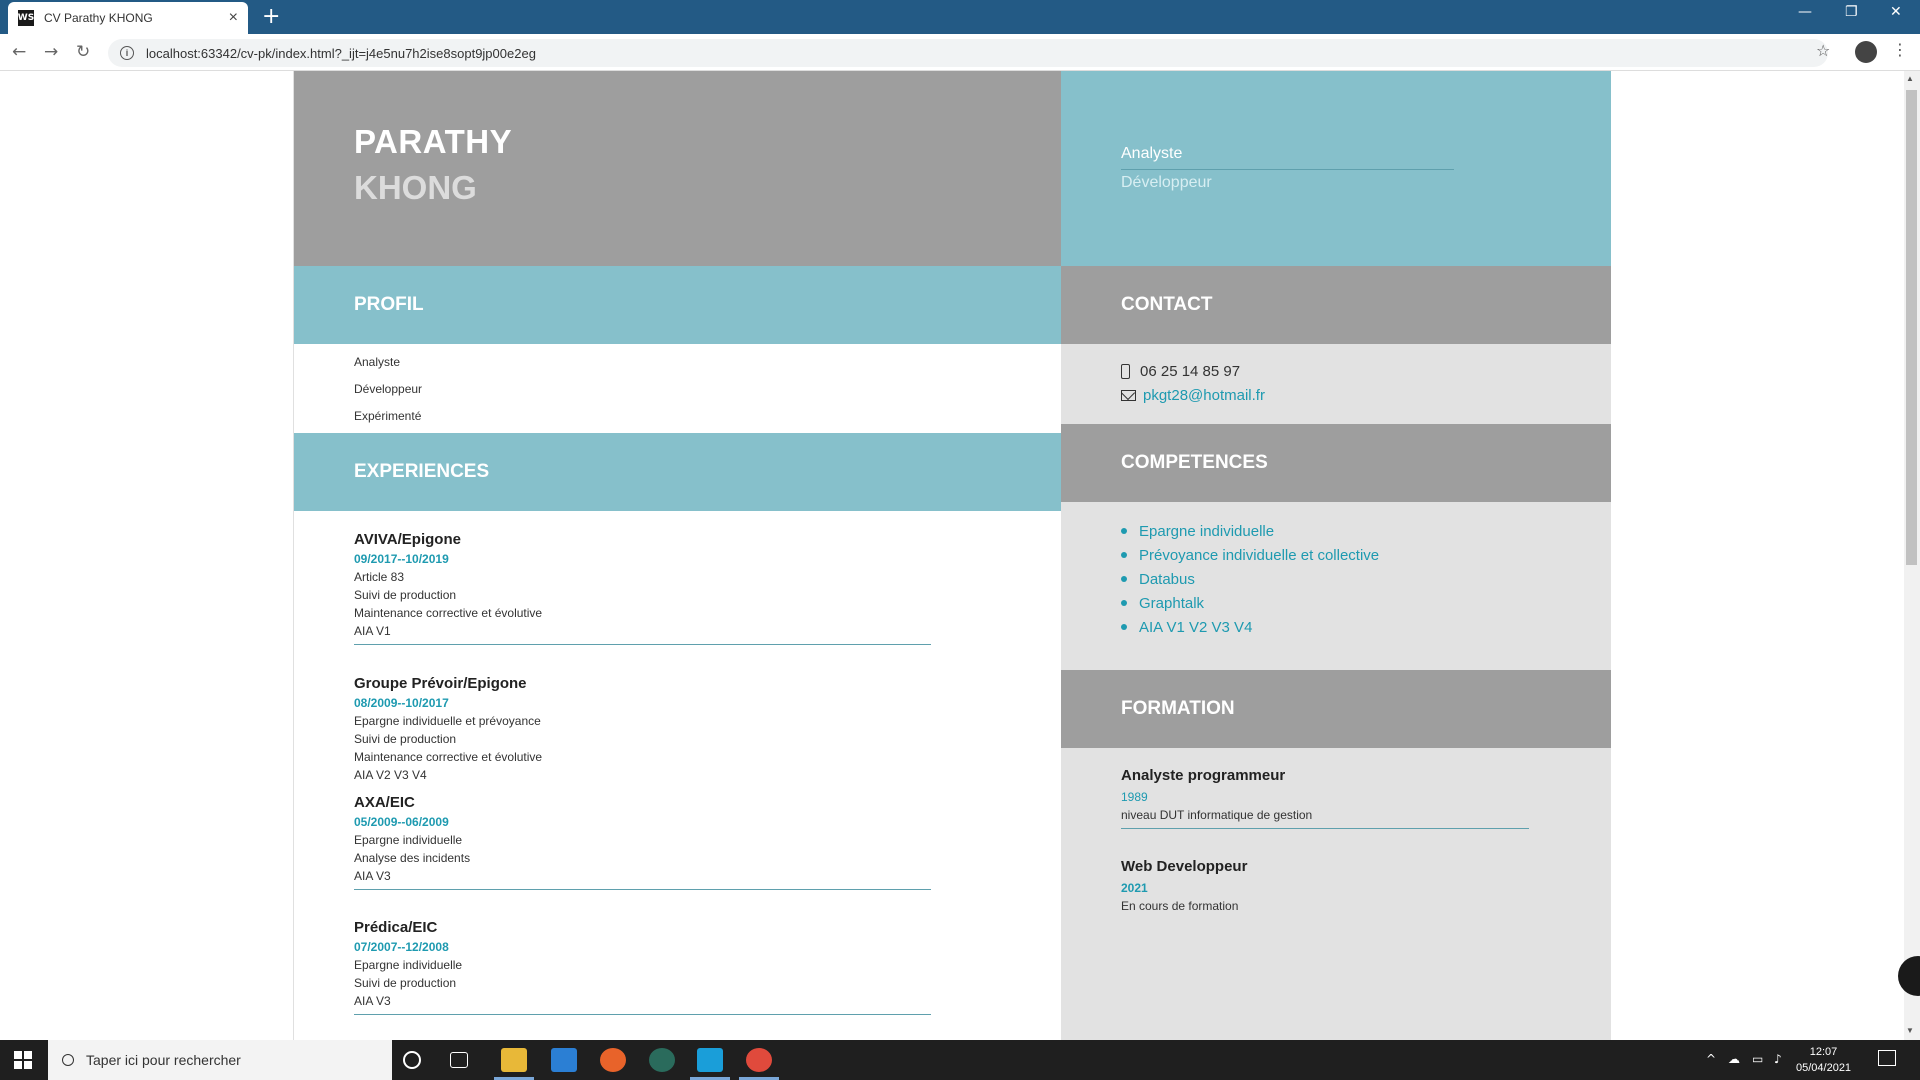 Image resolution: width=1920 pixels, height=1080 pixels. Describe the element at coordinates (127, 53) in the screenshot. I see `info-icon: i` at that location.